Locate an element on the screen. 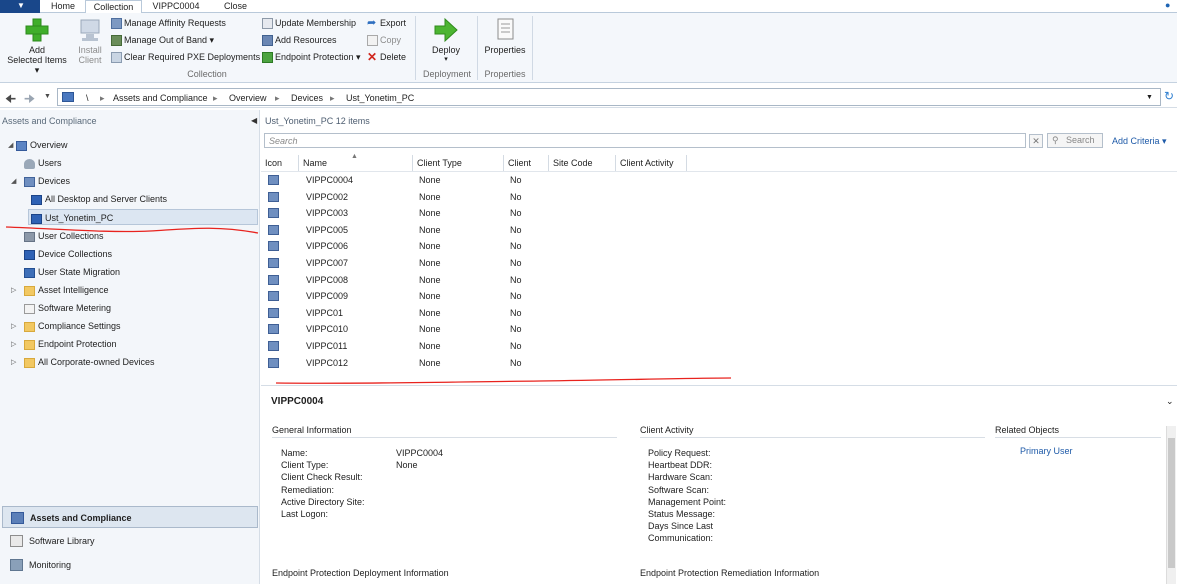 This screenshot has width=1177, height=584. clear-search-button: ✕ is located at coordinates (1036, 141).